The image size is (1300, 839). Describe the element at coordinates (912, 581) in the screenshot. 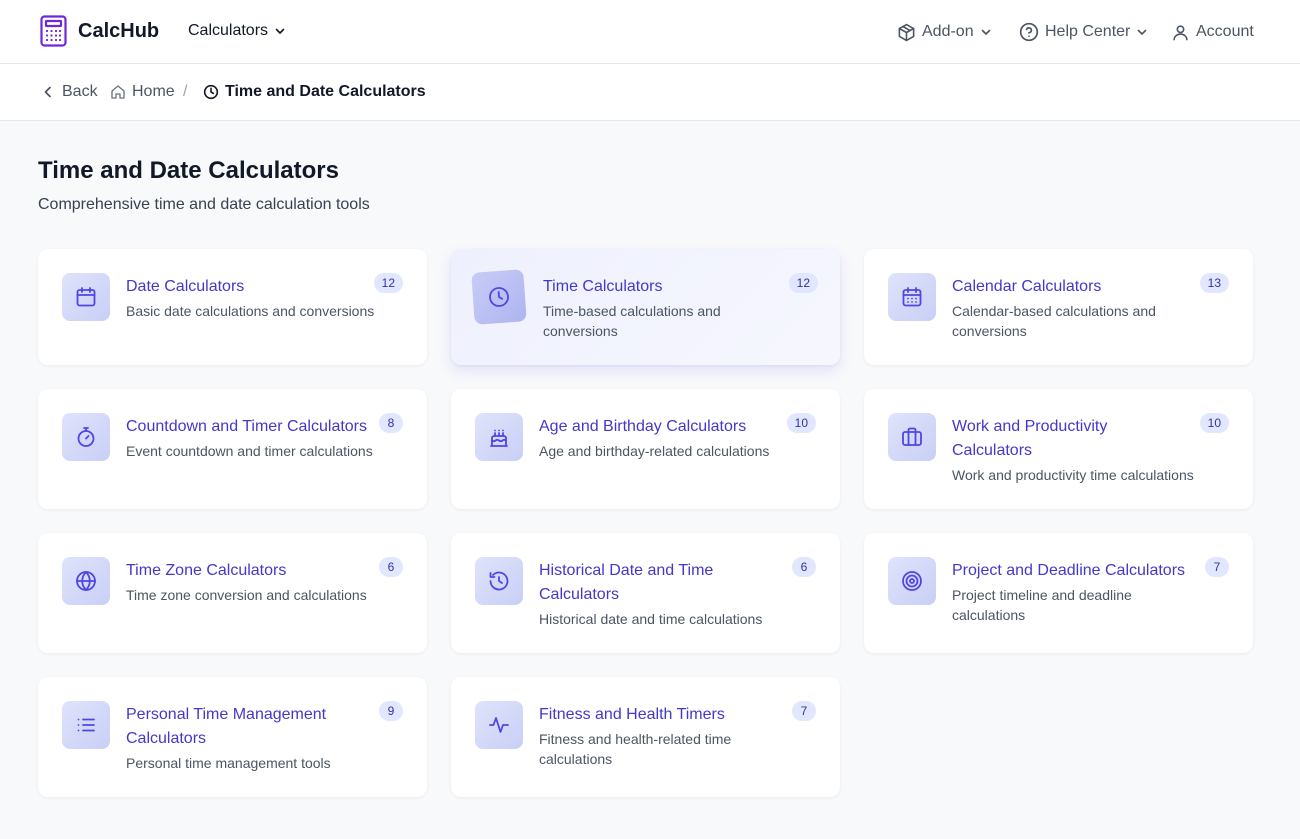

I see `target-icon` at that location.